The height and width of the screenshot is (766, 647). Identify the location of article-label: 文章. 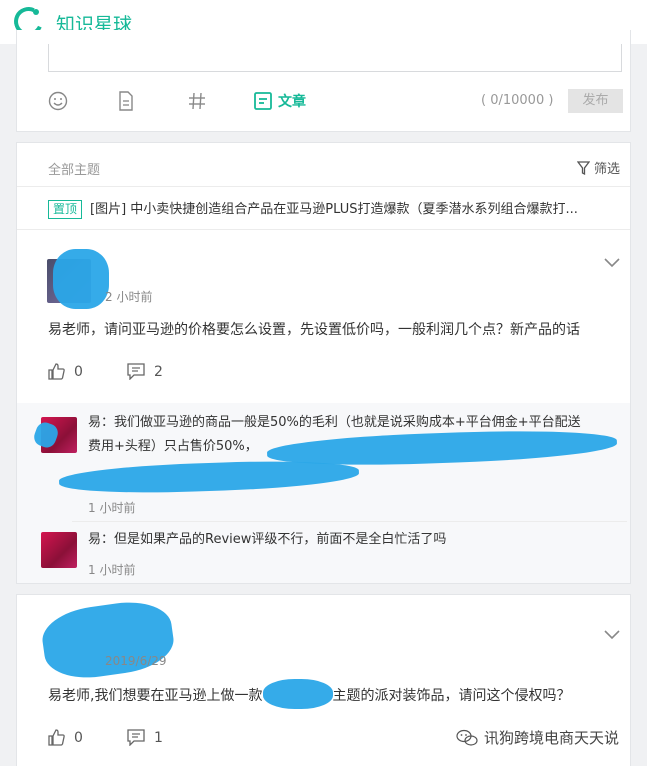
(292, 102).